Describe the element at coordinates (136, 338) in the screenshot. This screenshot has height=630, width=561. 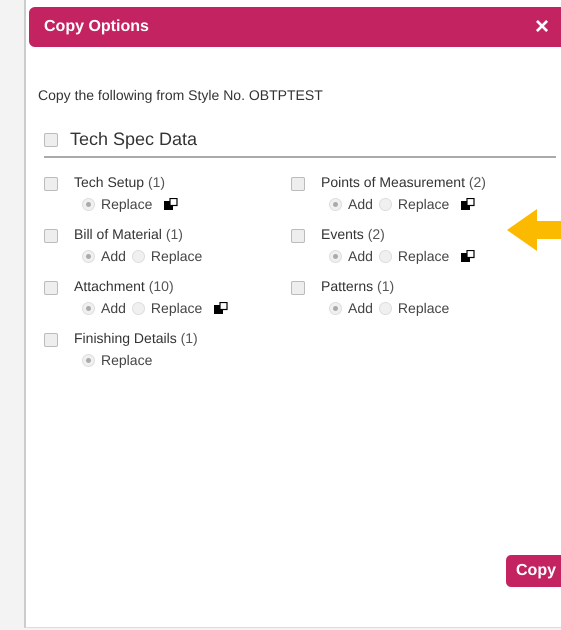
I see `item-label: Finishing Details (1)` at that location.